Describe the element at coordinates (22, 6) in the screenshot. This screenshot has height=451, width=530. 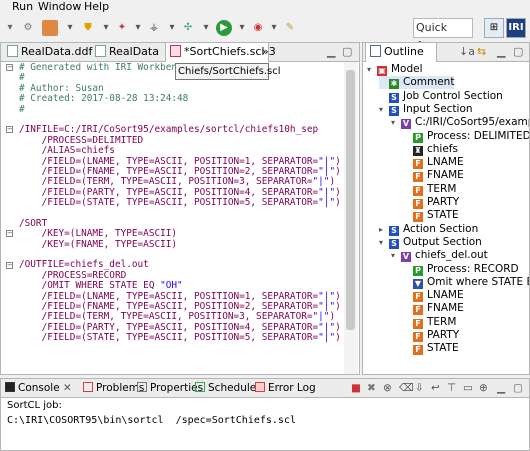
I see `menu-run: Run` at that location.